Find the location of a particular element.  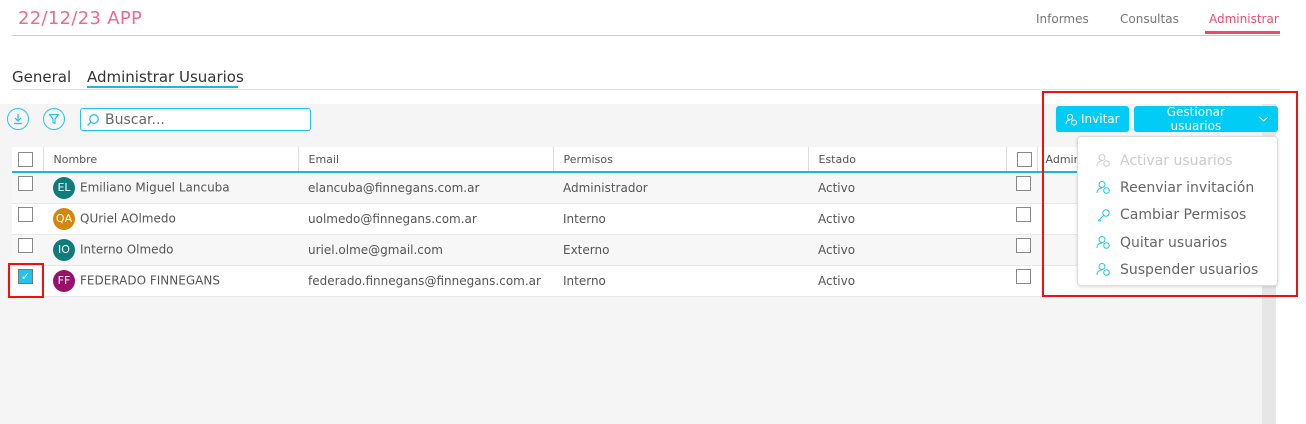

user-name: Interno Olmedo is located at coordinates (127, 249).